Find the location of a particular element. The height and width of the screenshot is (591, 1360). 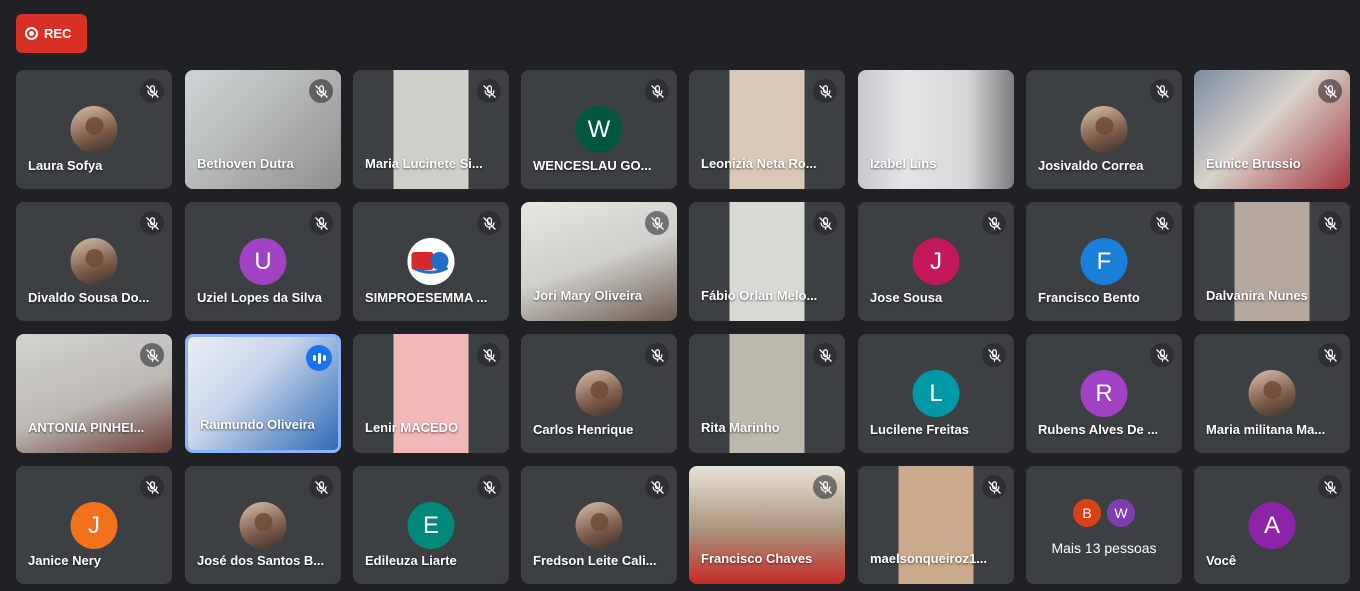

participant-tile: A Você is located at coordinates (1272, 525).